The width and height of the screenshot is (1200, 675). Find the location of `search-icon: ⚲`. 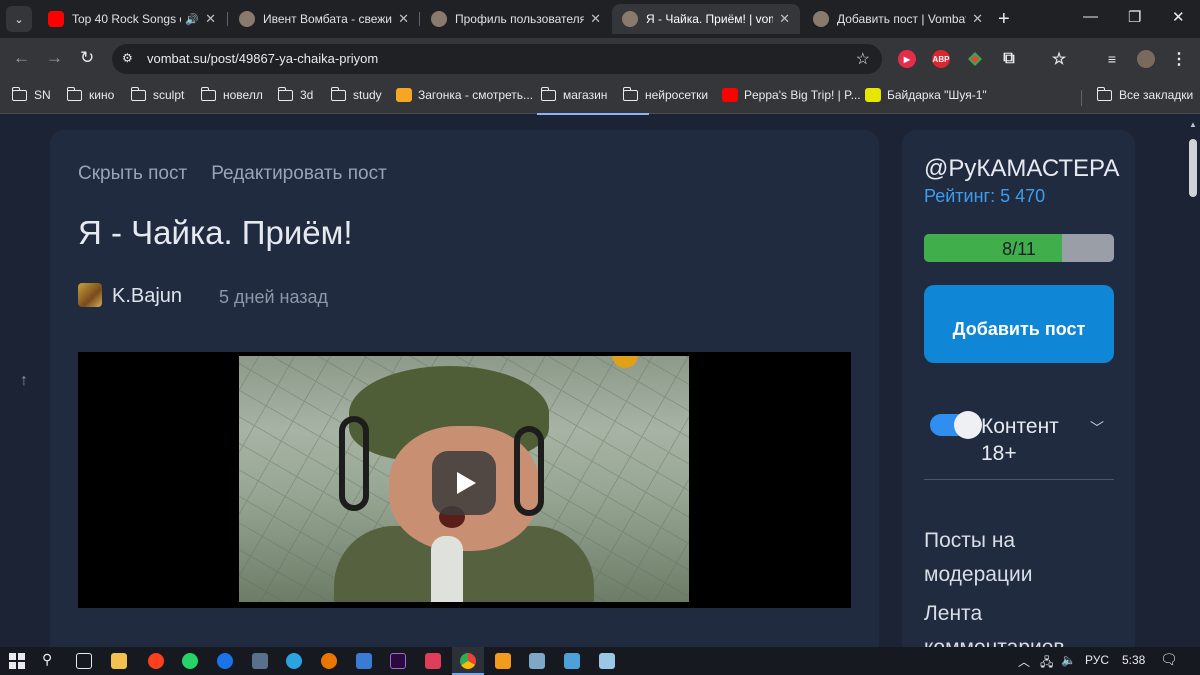

search-icon: ⚲ is located at coordinates (50, 659).